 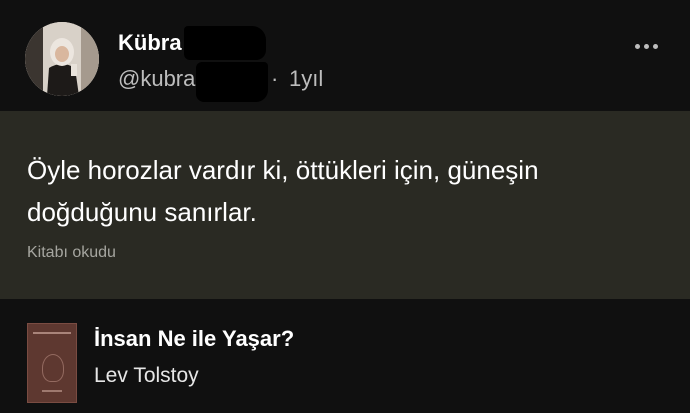 What do you see at coordinates (194, 339) in the screenshot?
I see `book-title: İnsan Ne ile Yaşar?` at bounding box center [194, 339].